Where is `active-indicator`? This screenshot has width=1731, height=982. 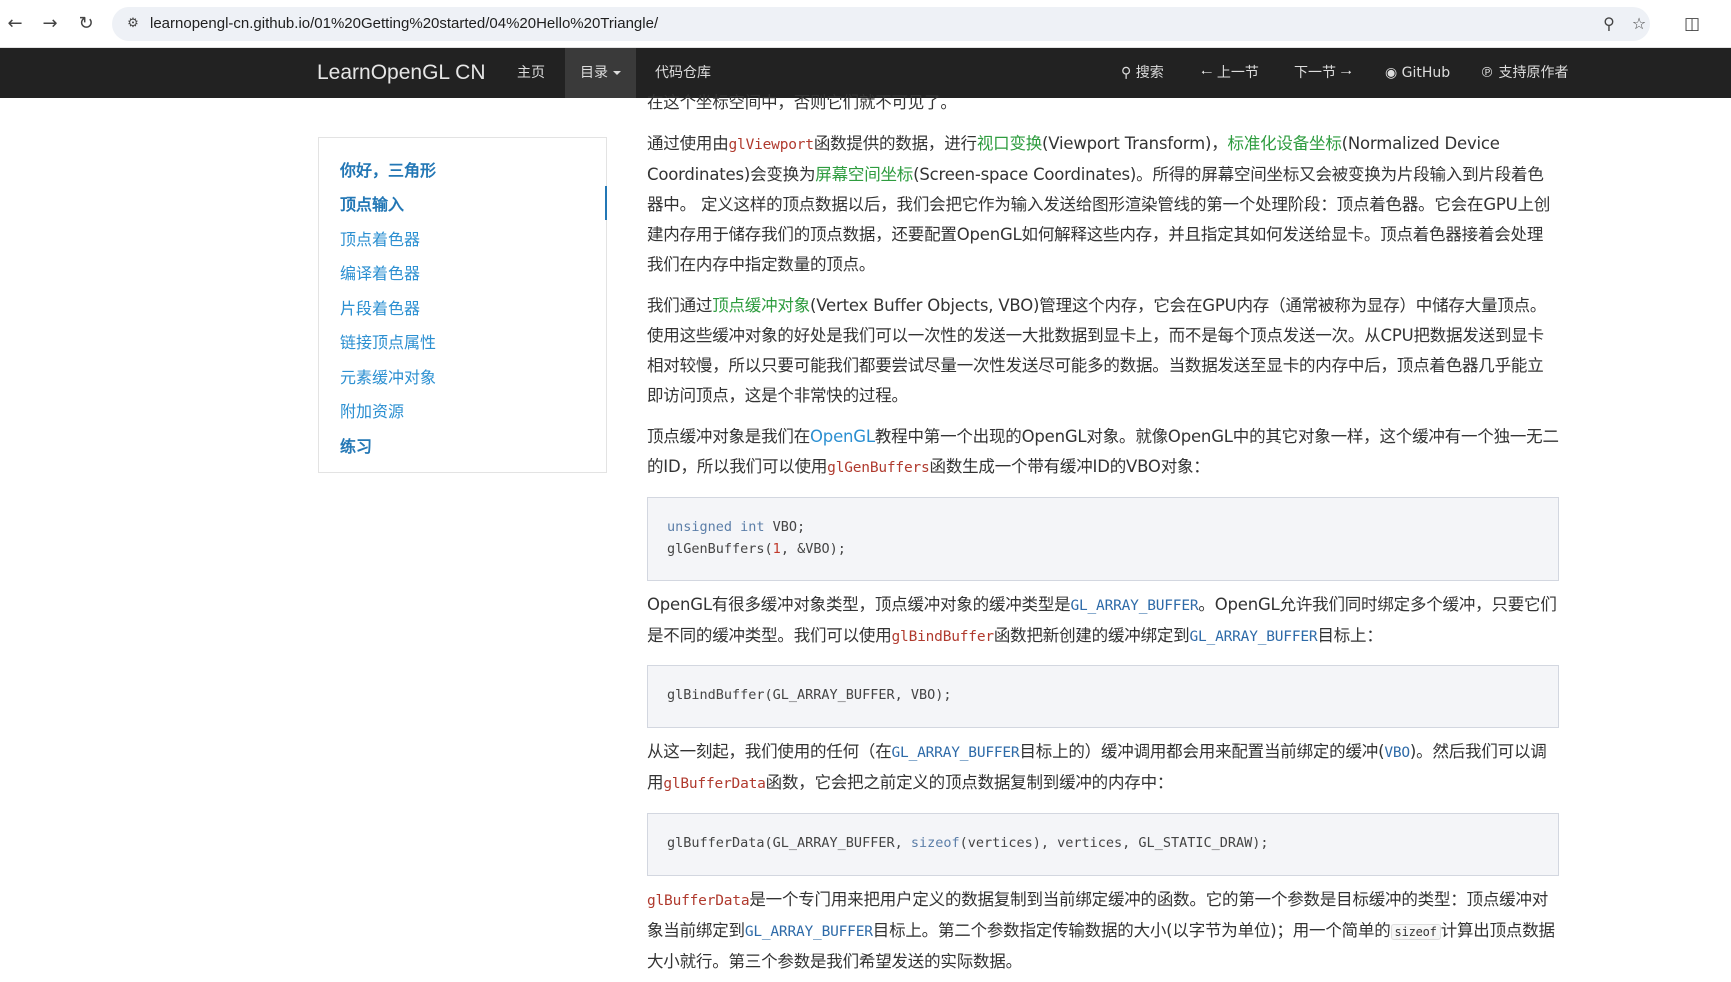
active-indicator is located at coordinates (606, 203).